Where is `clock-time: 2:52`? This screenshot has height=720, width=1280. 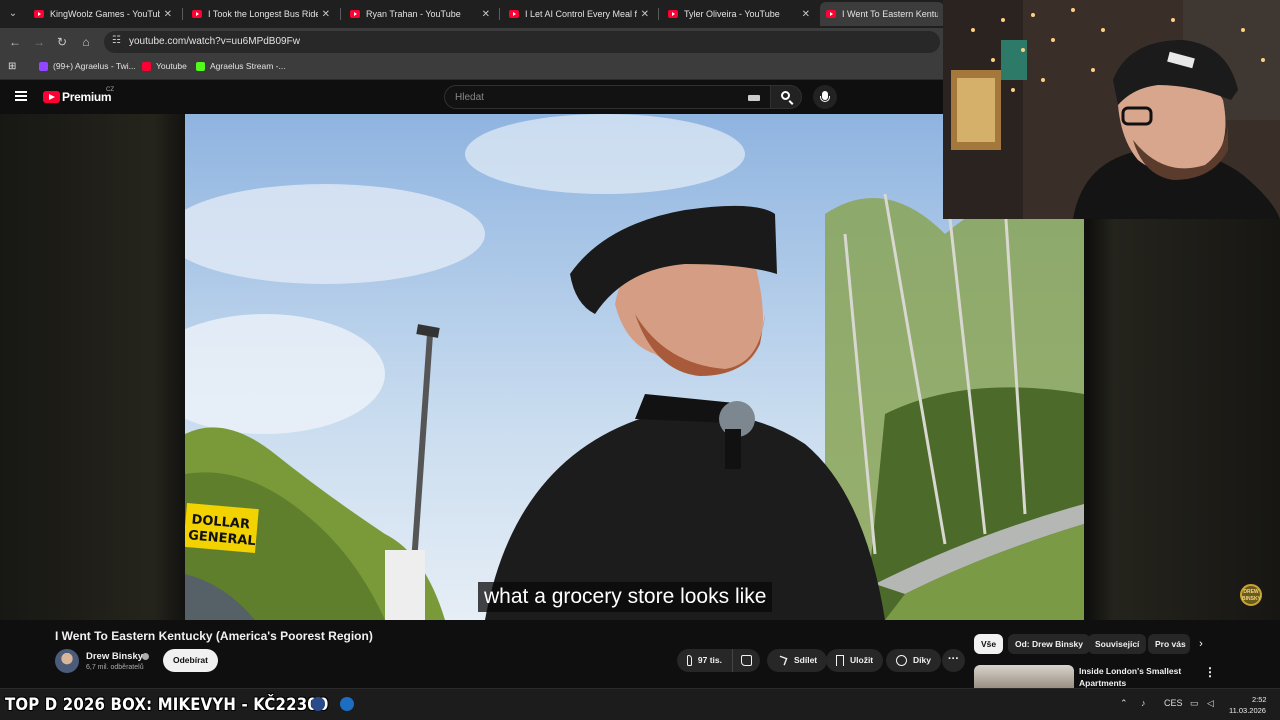
clock-time: 2:52 is located at coordinates (1259, 699).